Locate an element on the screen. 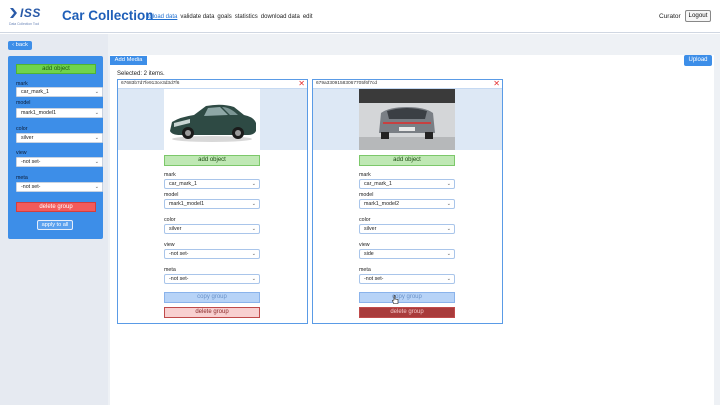 The height and width of the screenshot is (405, 720). logo-mark-icon is located at coordinates (13, 13).